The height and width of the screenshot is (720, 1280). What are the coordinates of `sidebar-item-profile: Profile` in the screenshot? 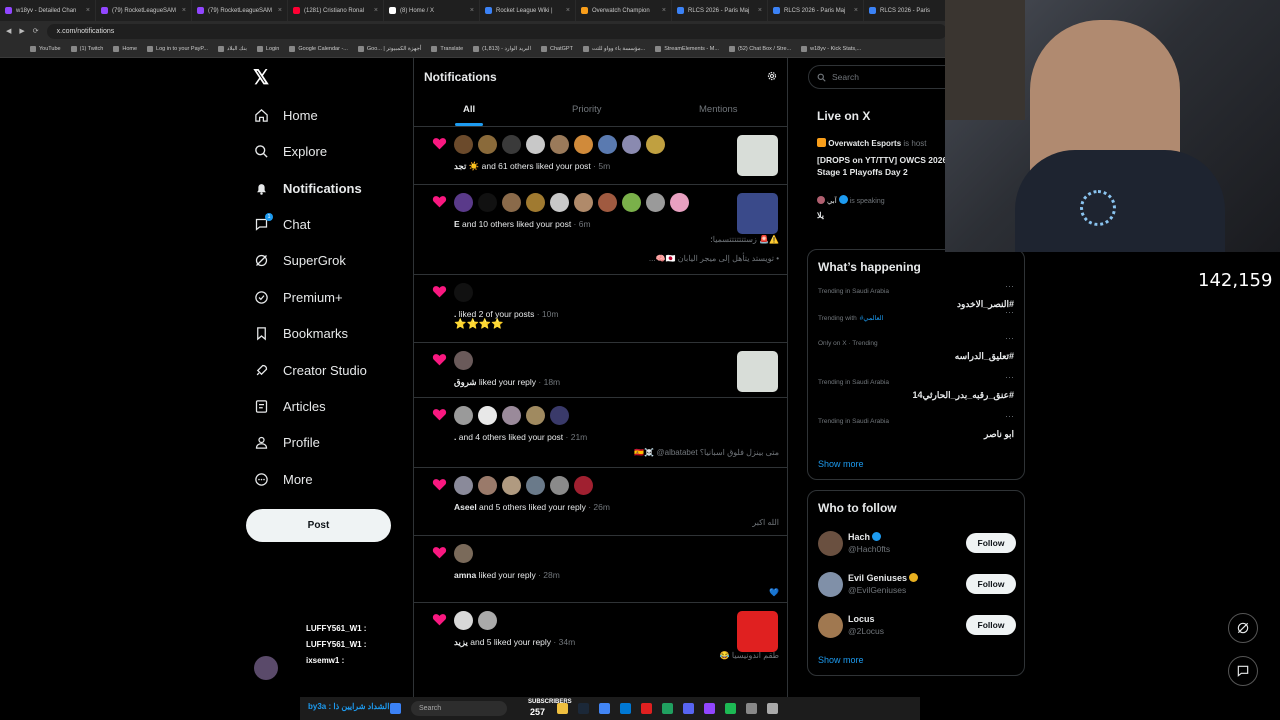 It's located at (287, 442).